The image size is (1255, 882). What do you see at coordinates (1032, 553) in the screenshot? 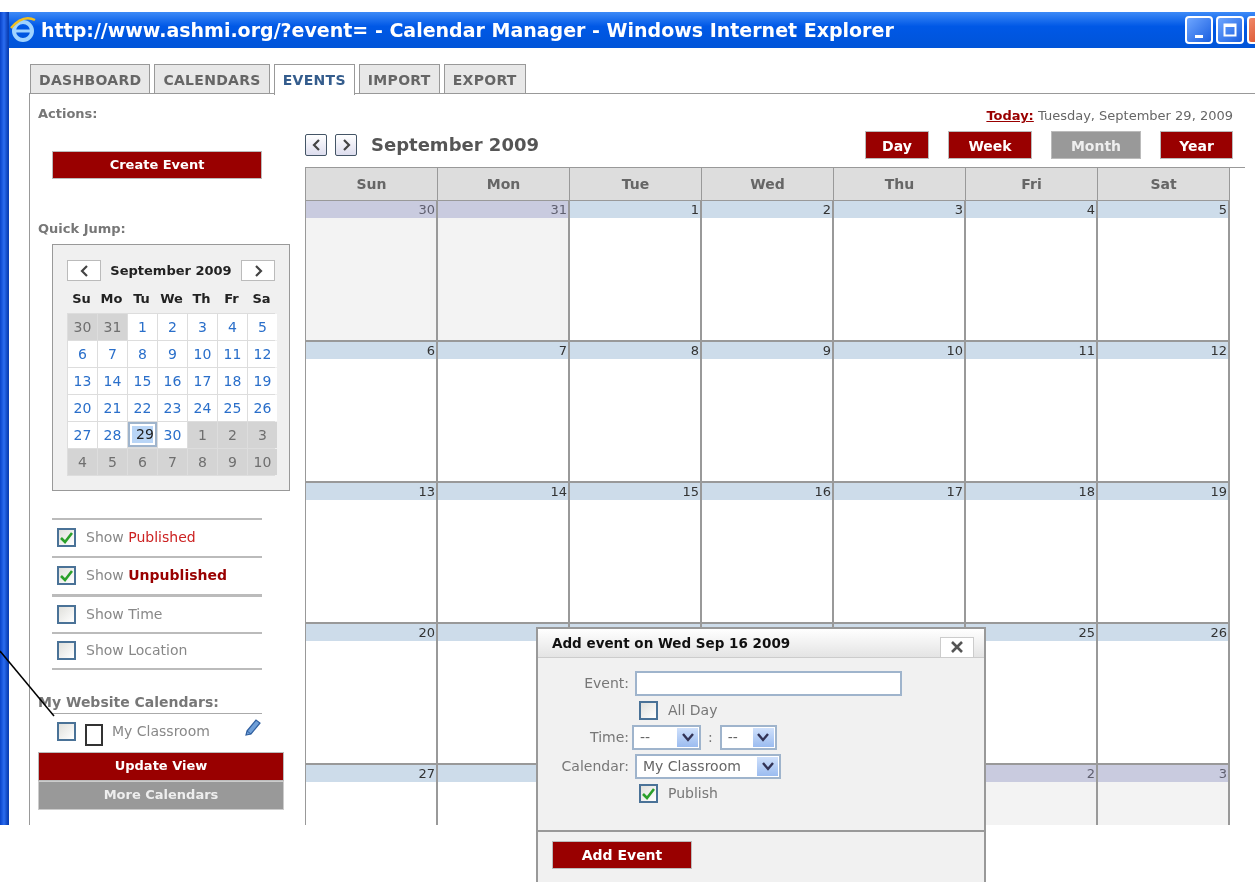
I see `day-cell: 18` at bounding box center [1032, 553].